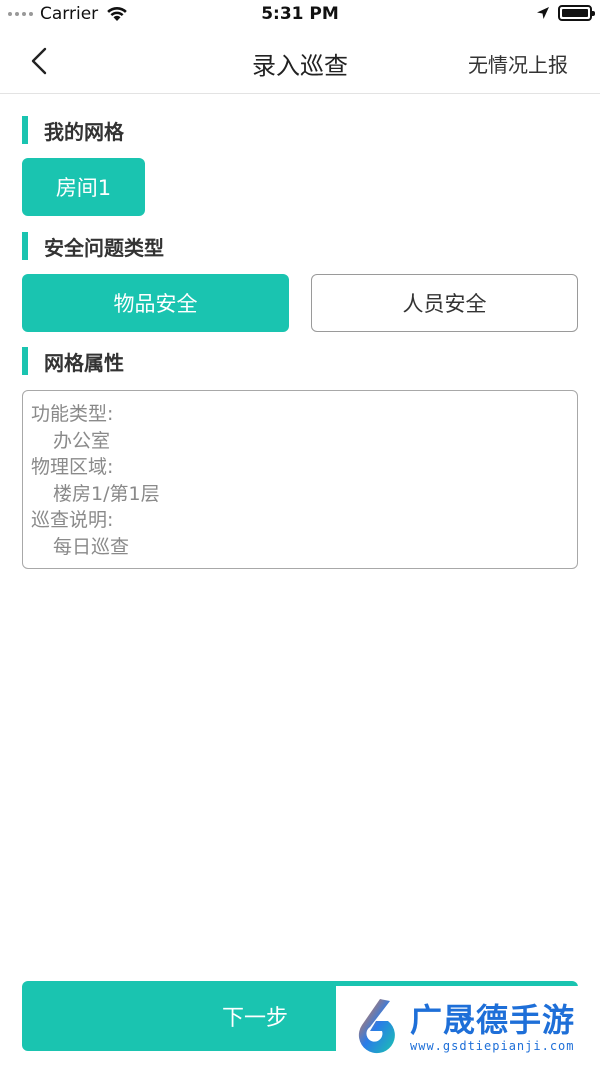  I want to click on grid-chip-room: 房间1, so click(83, 187).